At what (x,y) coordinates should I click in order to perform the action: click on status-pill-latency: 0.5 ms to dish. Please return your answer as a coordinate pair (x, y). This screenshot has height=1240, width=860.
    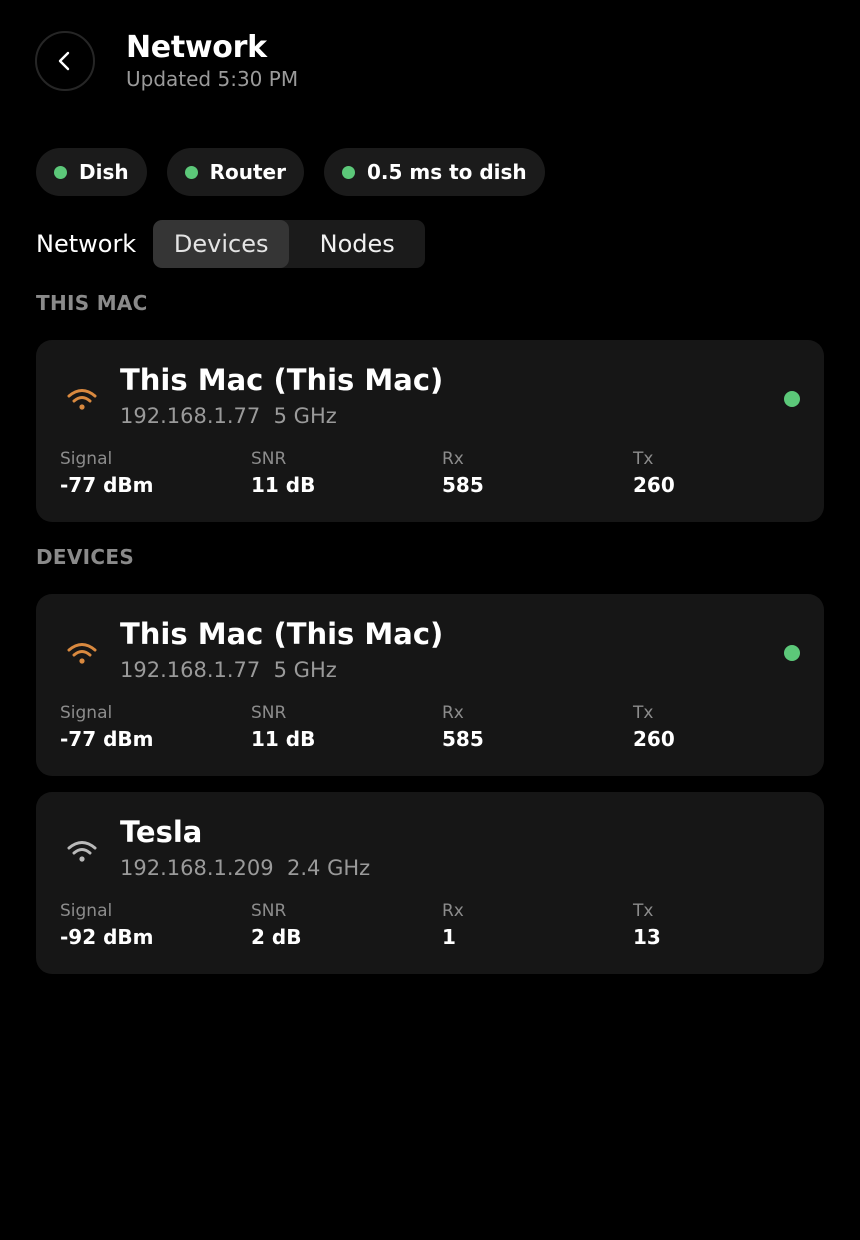
    Looking at the image, I should click on (434, 172).